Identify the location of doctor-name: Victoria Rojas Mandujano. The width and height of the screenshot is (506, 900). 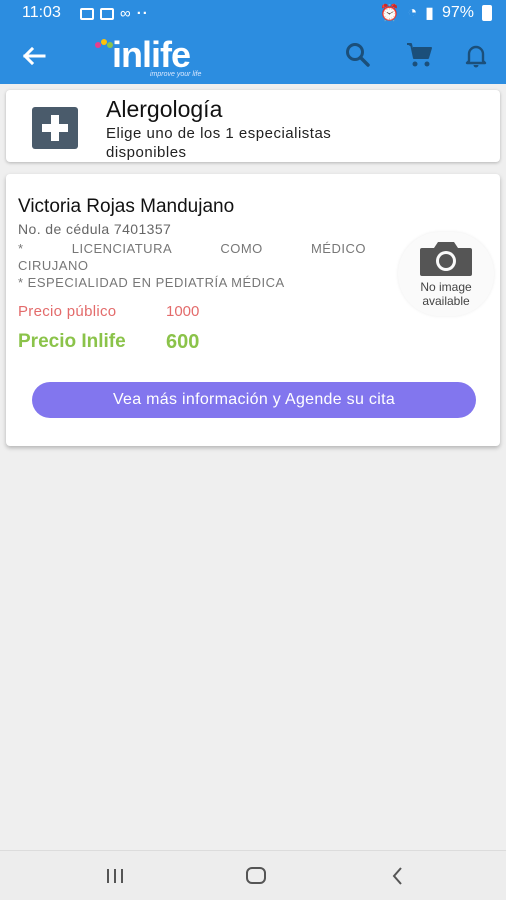
(126, 206).